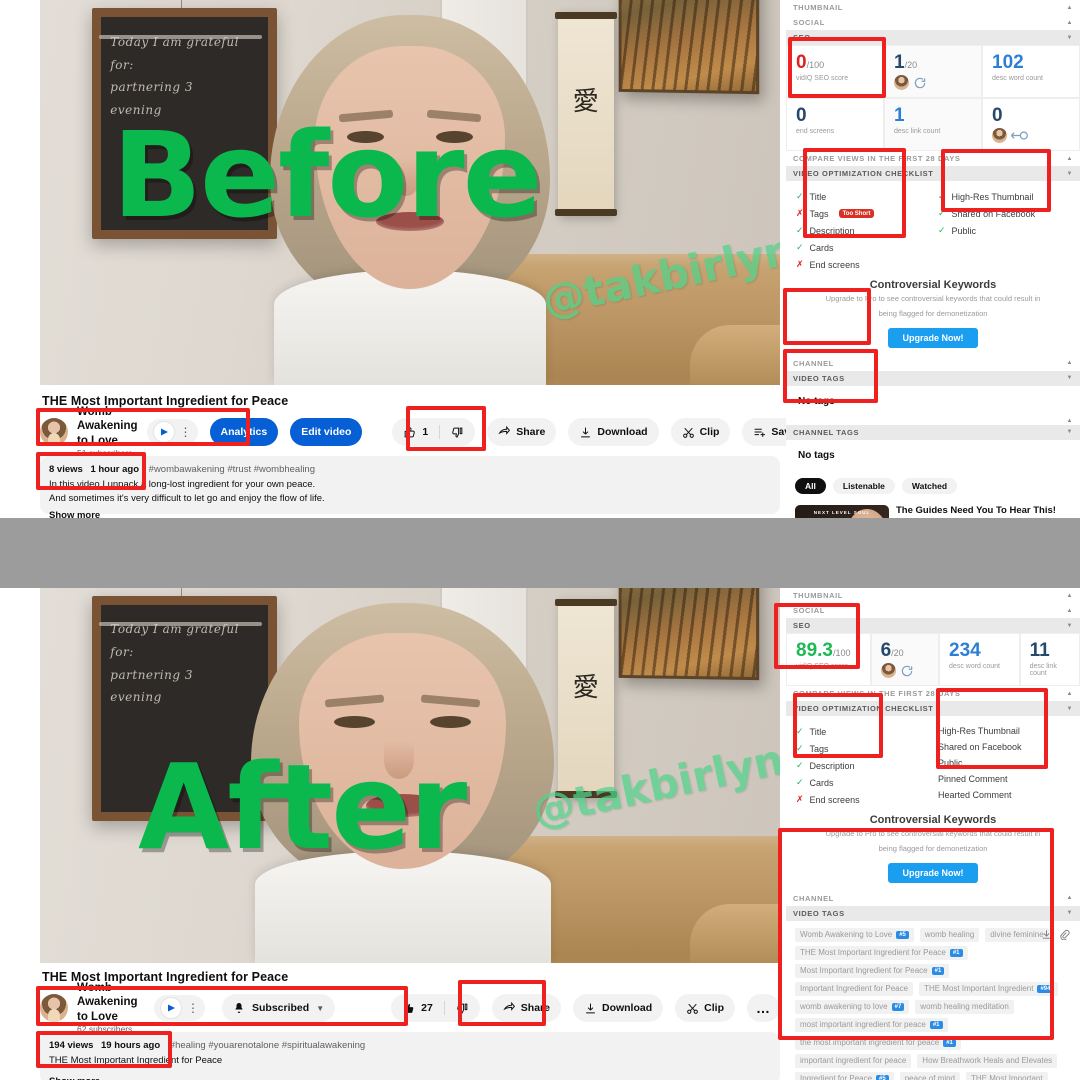 The image size is (1080, 1080). I want to click on video-tag: Ingredient for Peace #5, so click(844, 1075).